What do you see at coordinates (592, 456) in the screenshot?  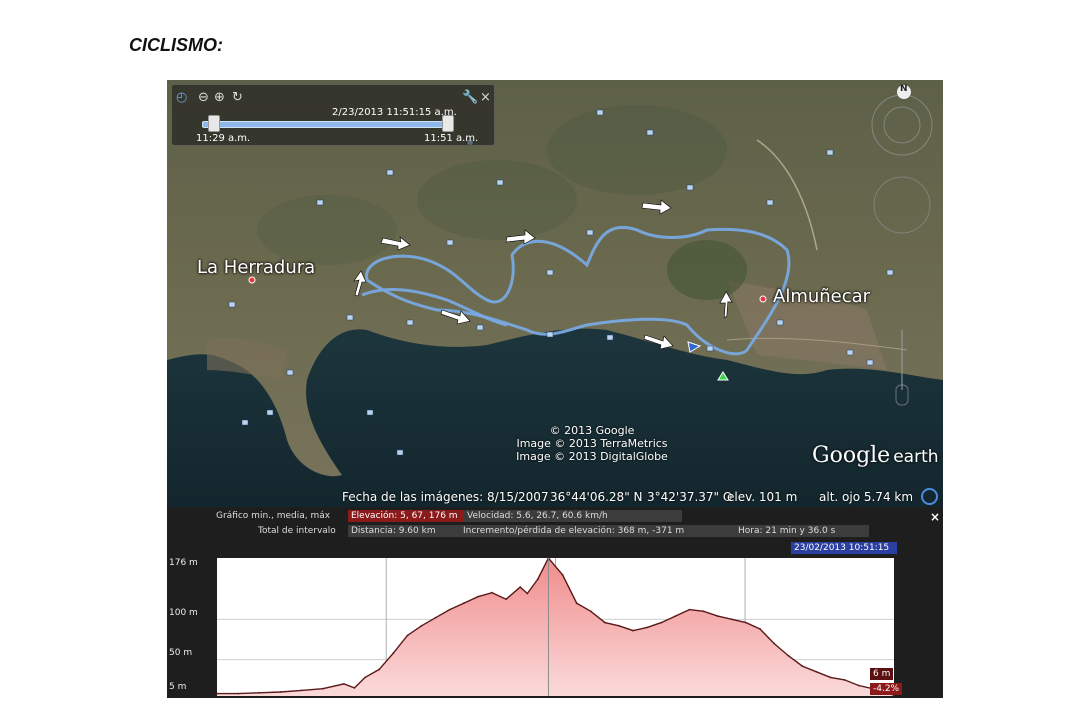 I see `copyright-line: Image © 2013 DigitalGlobe` at bounding box center [592, 456].